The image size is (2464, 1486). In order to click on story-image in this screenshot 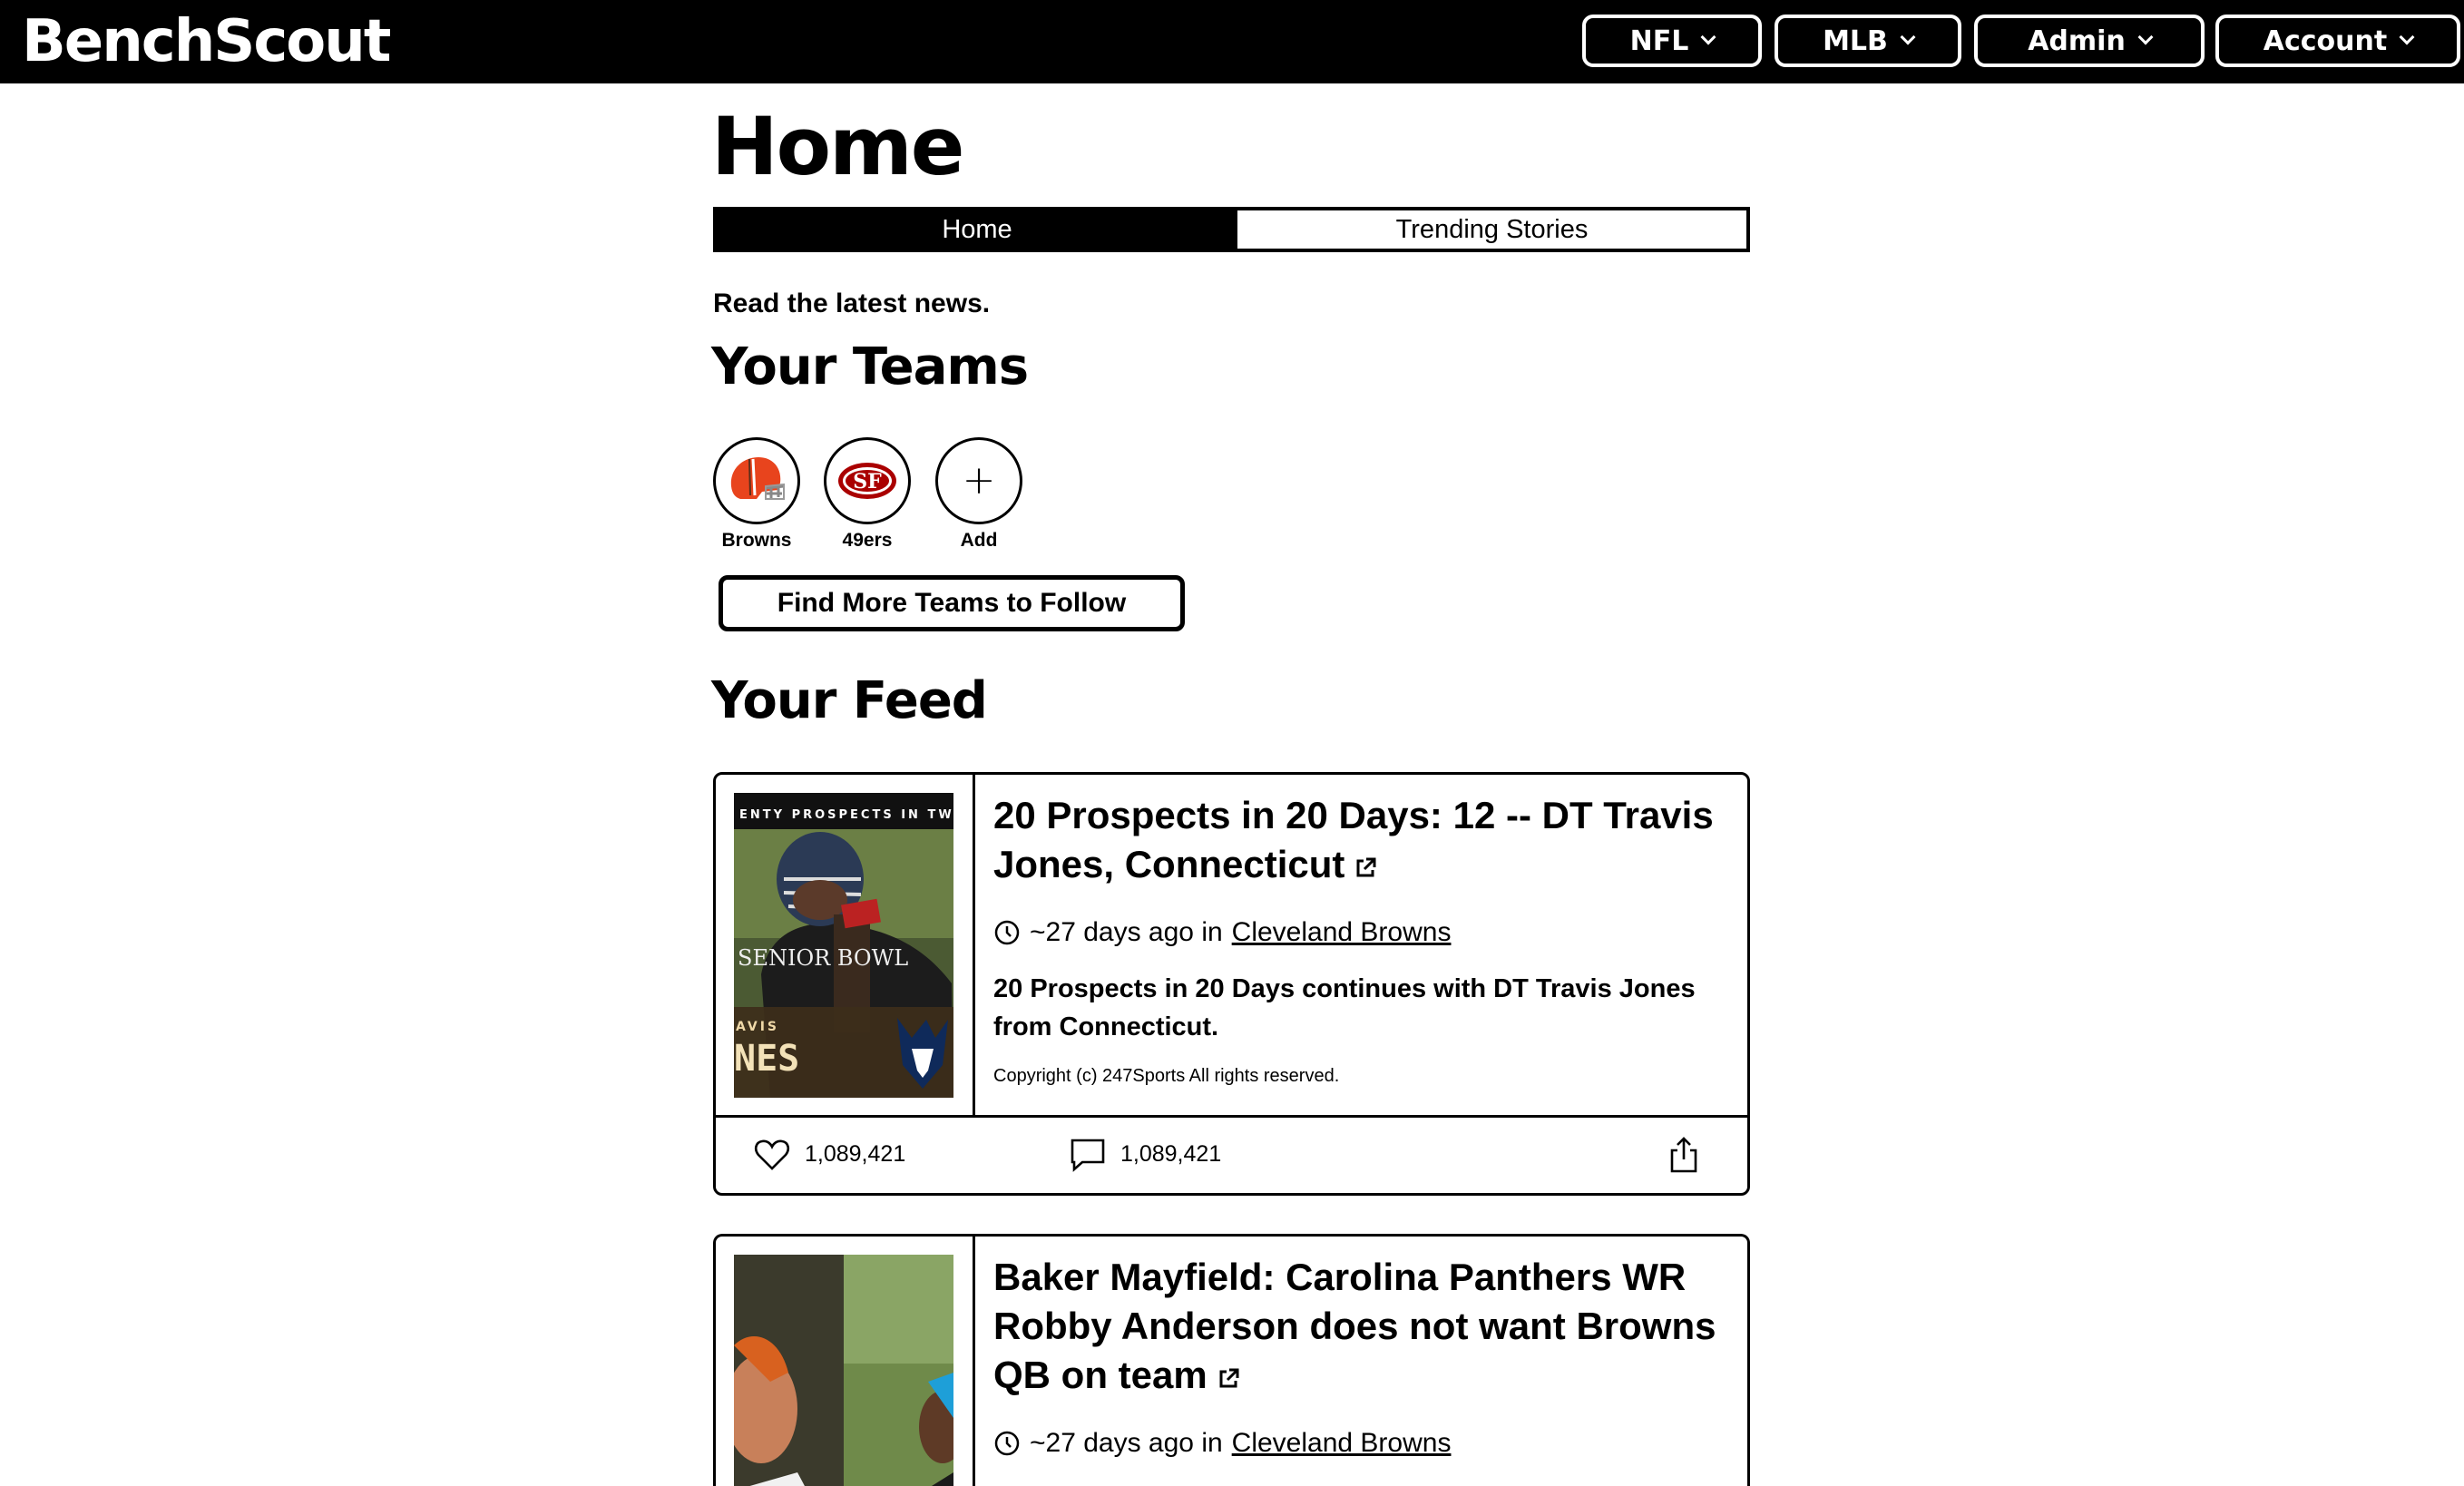, I will do `click(843, 1370)`.